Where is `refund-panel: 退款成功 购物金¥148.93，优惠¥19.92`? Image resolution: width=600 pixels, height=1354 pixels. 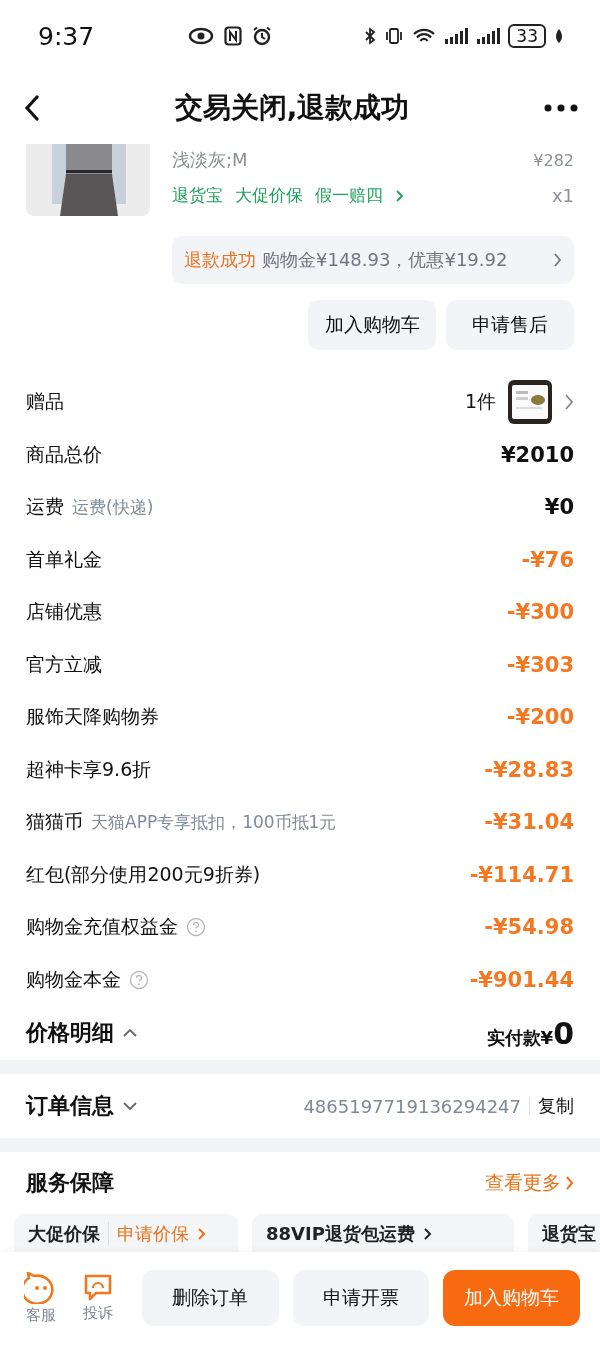
refund-panel: 退款成功 购物金¥148.93，优惠¥19.92 is located at coordinates (373, 260).